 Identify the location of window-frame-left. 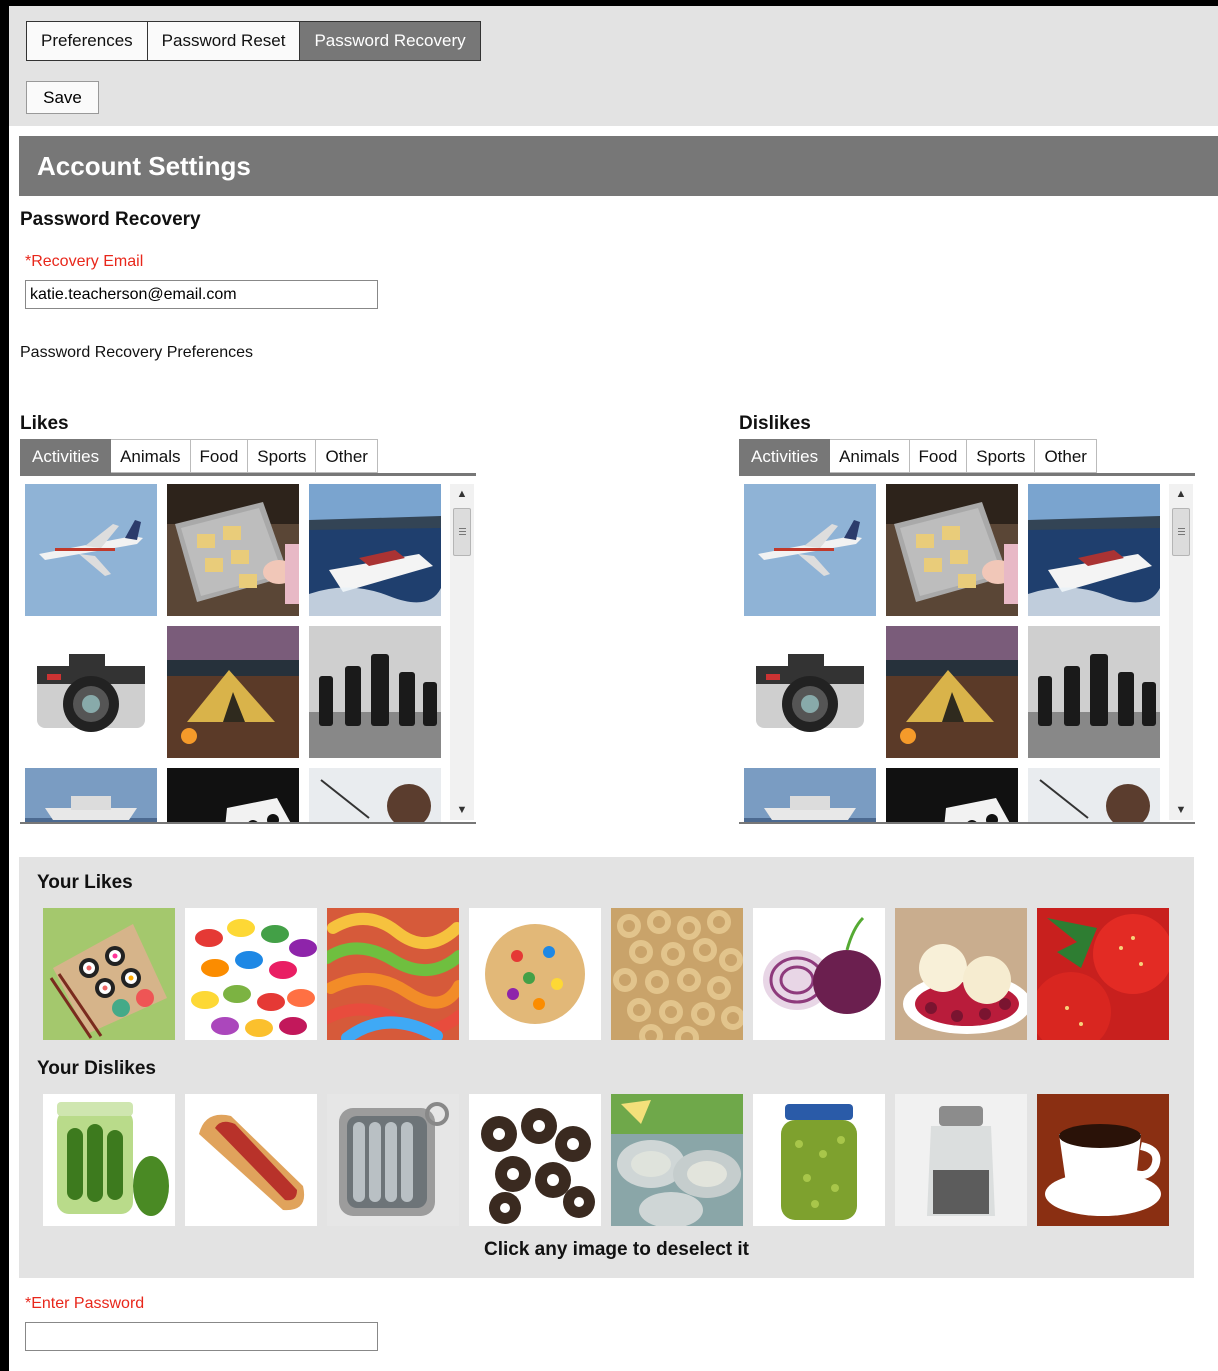
(4, 685).